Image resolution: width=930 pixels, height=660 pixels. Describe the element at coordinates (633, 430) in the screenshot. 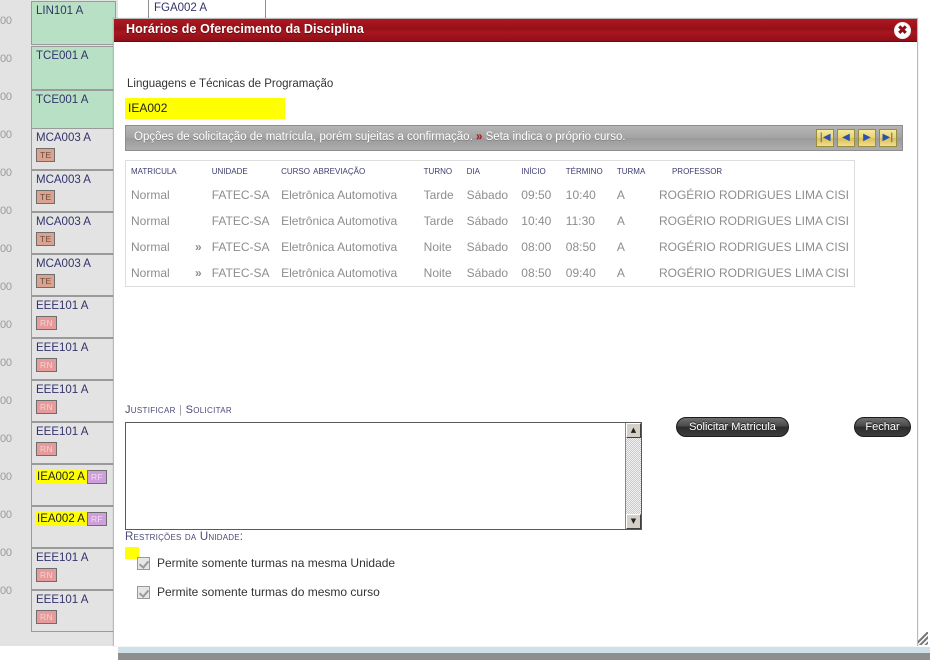

I see `scroll-up-icon: ▲` at that location.